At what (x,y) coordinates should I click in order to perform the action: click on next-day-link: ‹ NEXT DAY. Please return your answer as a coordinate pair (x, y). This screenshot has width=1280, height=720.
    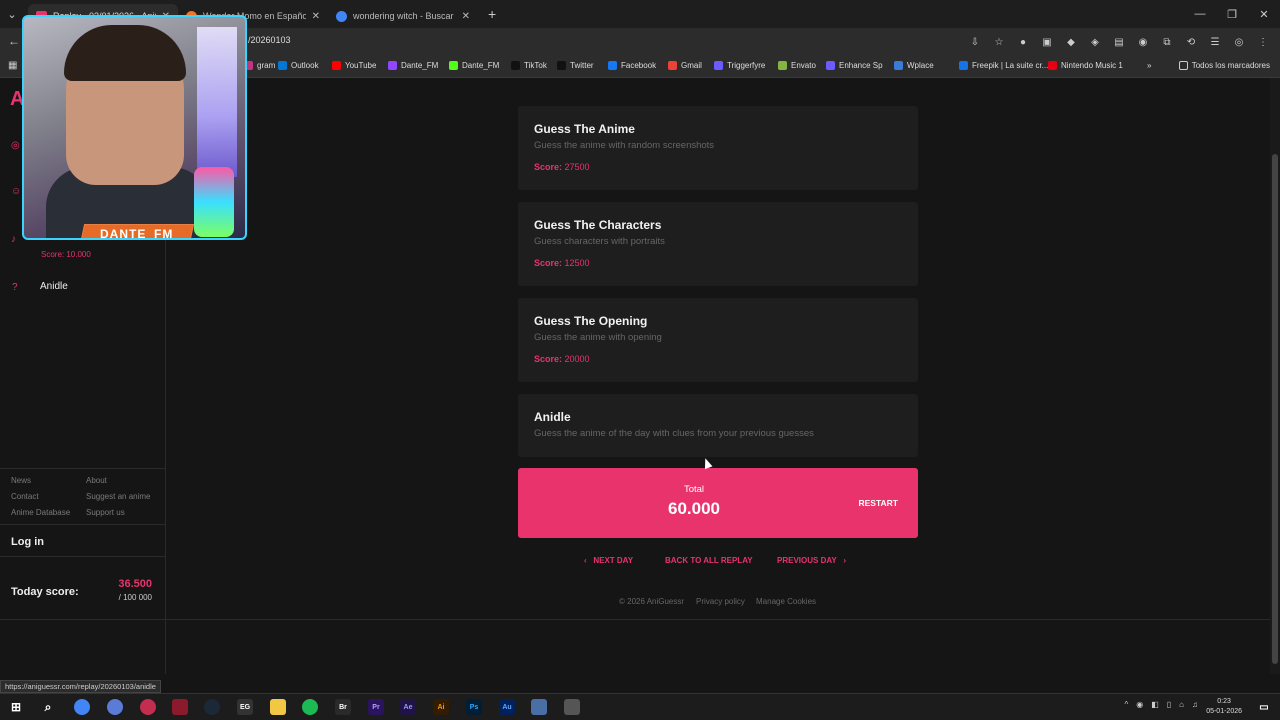
    Looking at the image, I should click on (608, 560).